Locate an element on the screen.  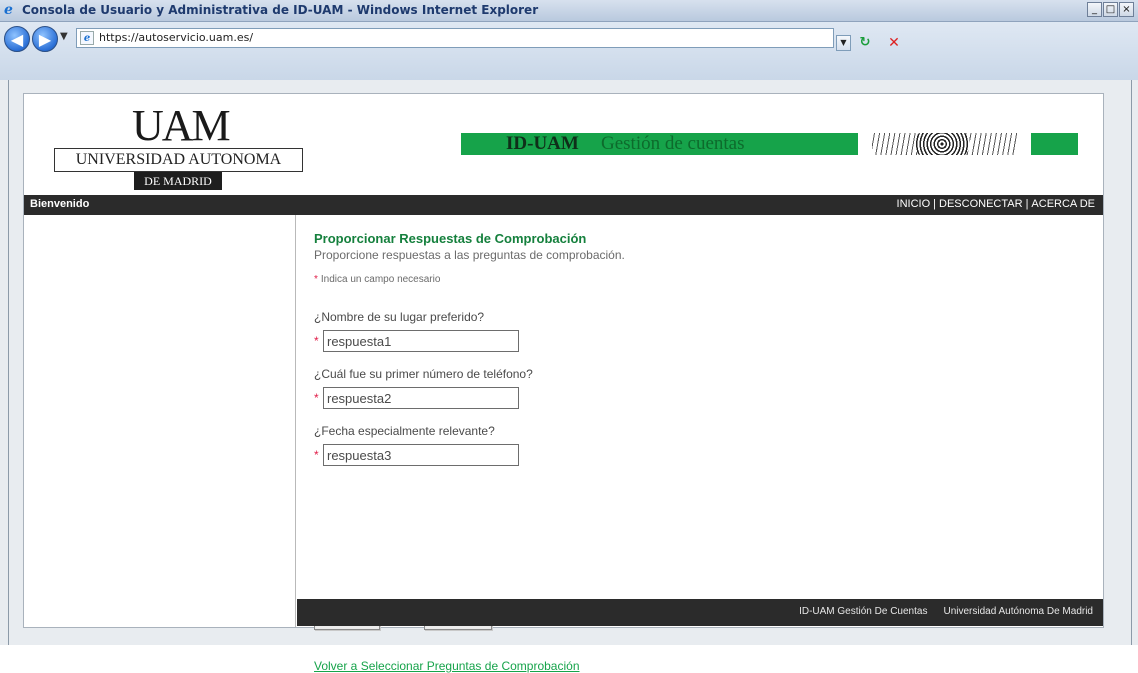
back-button: ◀ is located at coordinates (17, 39).